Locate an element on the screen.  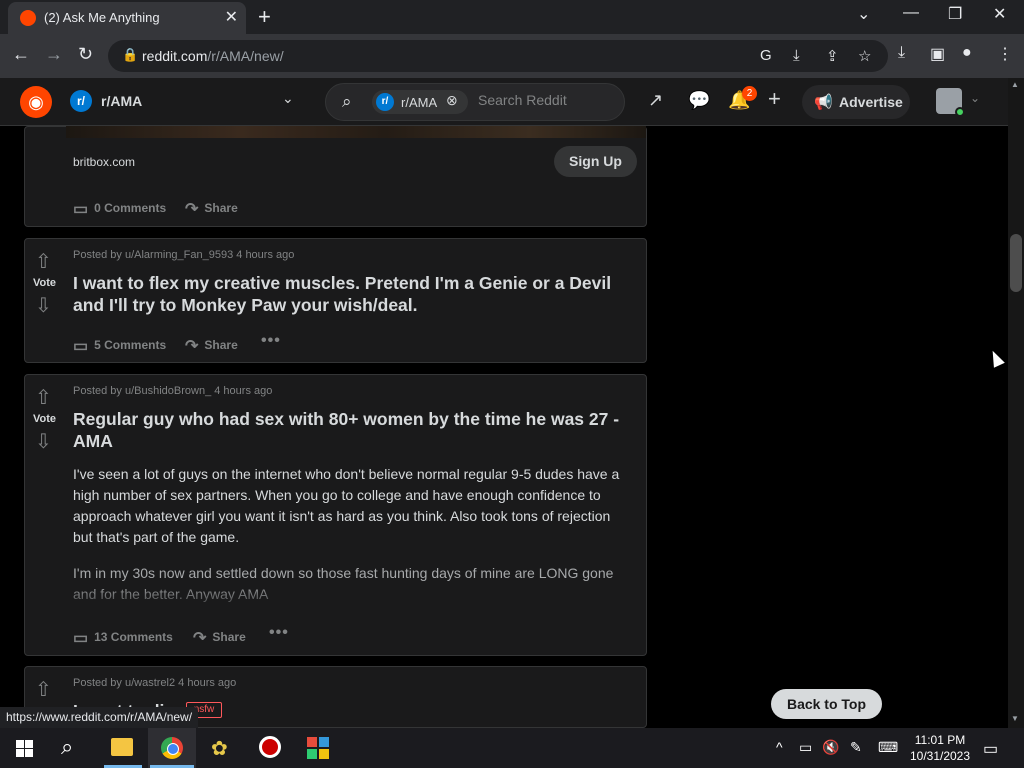
user-avatar is located at coordinates (950, 102).